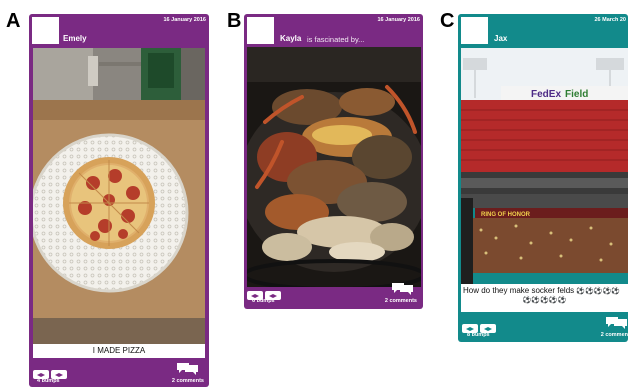 Image resolution: width=628 pixels, height=387 pixels. Describe the element at coordinates (614, 335) in the screenshot. I see `comment-count: 2 commen` at that location.